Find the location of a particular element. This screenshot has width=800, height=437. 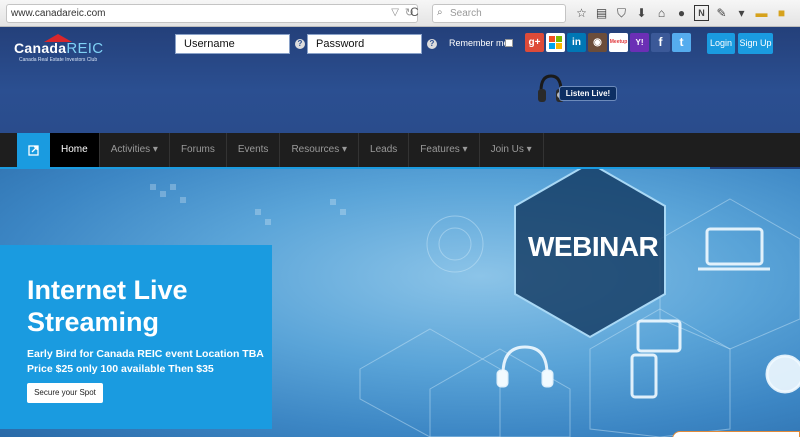

webinar-label: WEBINAR is located at coordinates (593, 246).